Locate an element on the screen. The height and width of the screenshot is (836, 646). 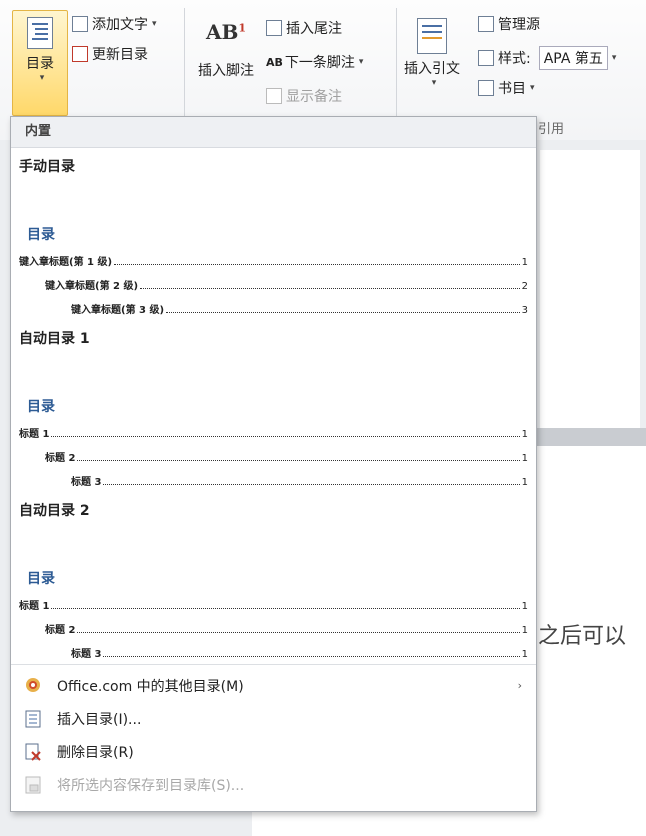
insert-endnote-label: 插入尾注 is located at coordinates (314, 29).